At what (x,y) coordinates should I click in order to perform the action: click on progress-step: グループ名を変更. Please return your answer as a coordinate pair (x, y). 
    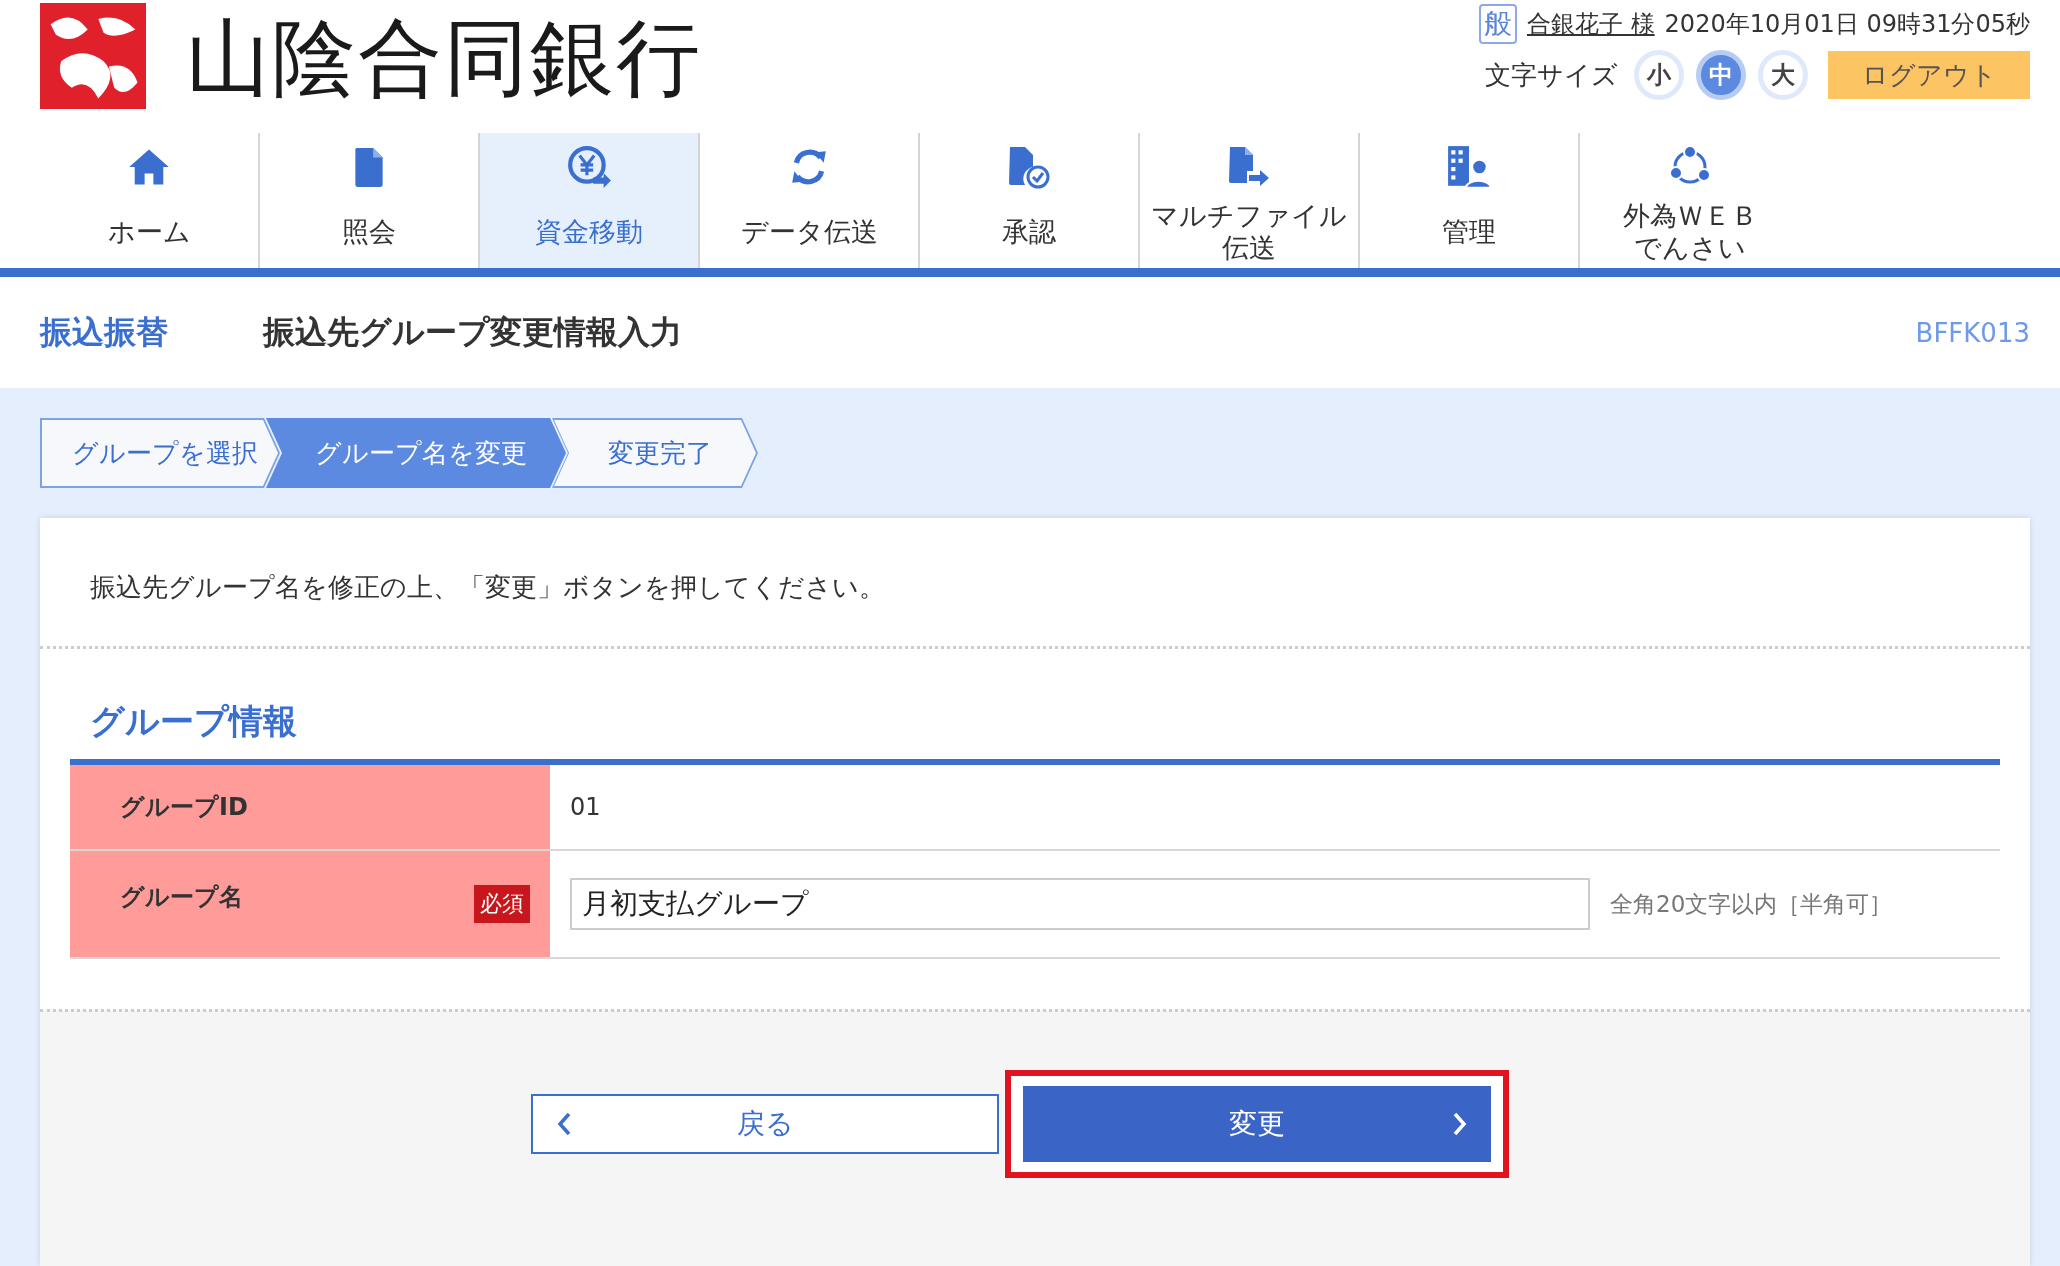
    Looking at the image, I should click on (416, 453).